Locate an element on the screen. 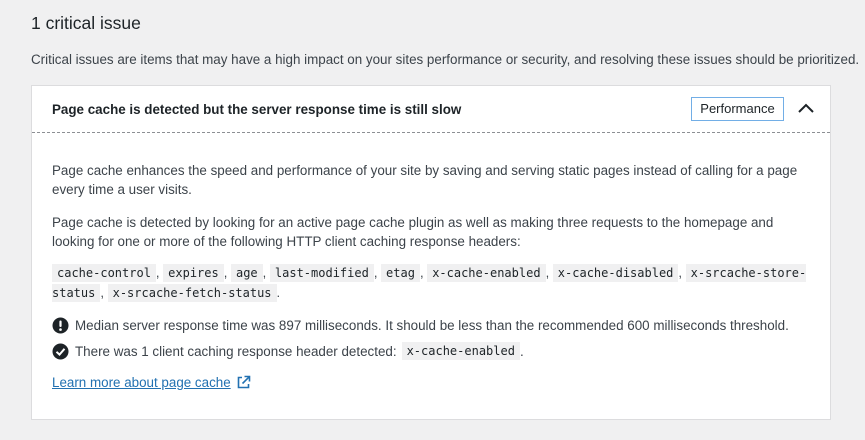  performance-badge: Performance is located at coordinates (737, 109).